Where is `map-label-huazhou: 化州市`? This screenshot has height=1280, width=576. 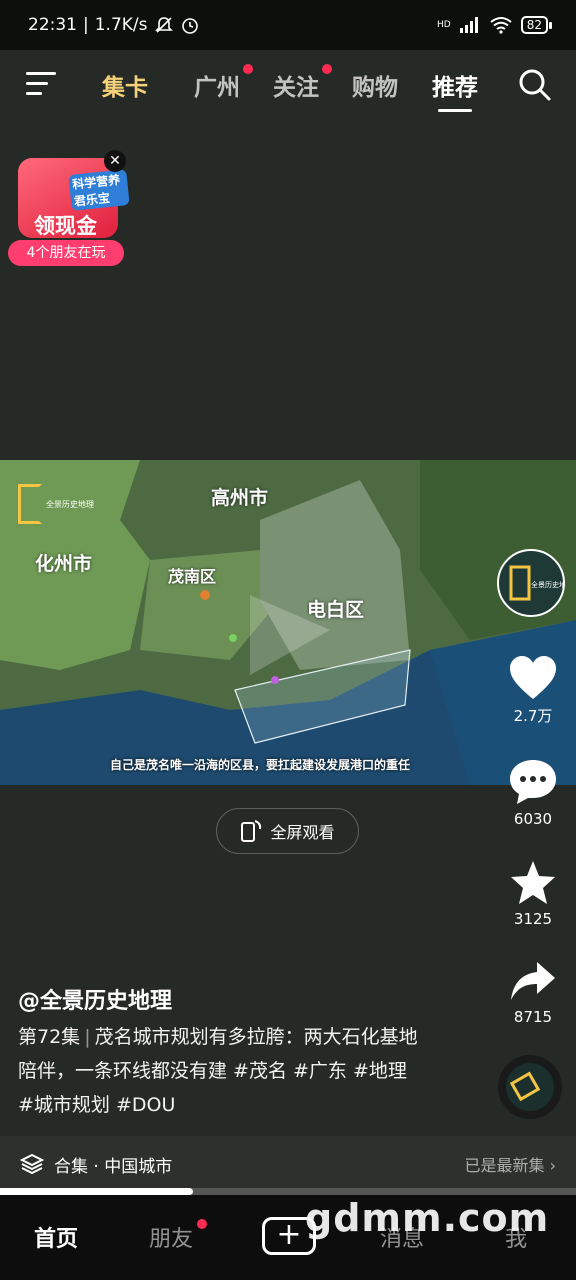 map-label-huazhou: 化州市 is located at coordinates (64, 564).